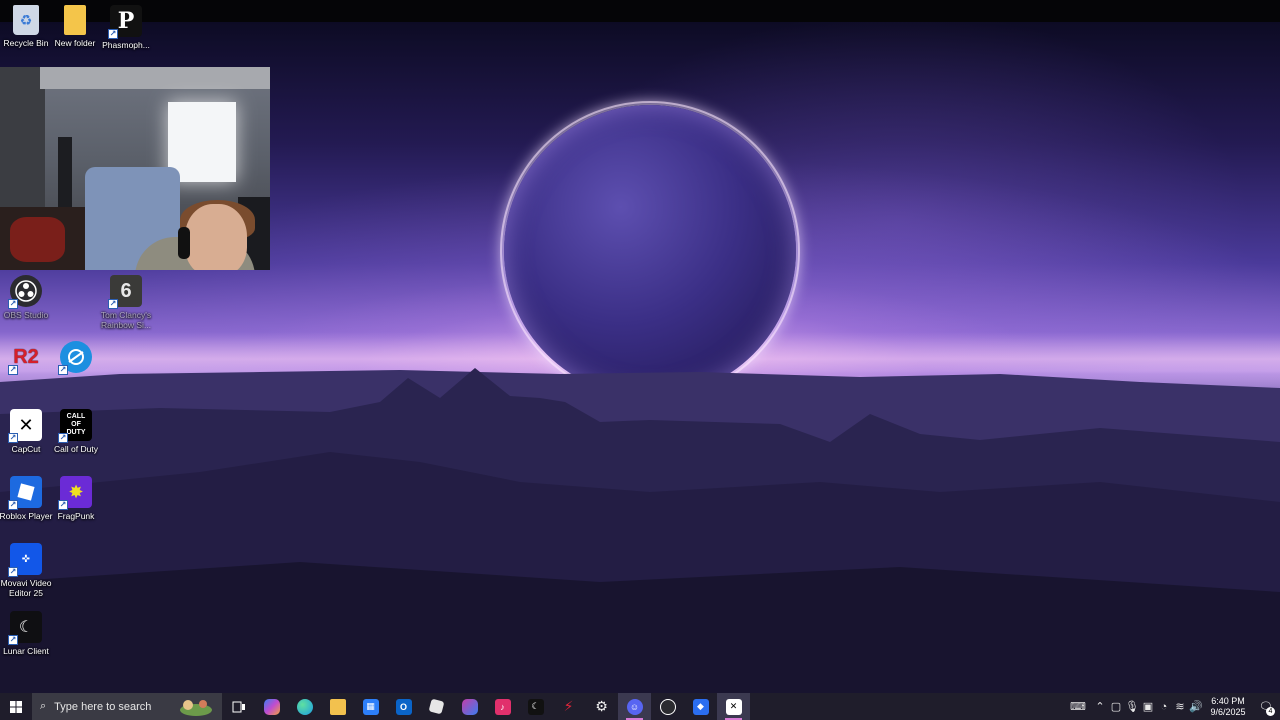 This screenshot has height=720, width=1280. I want to click on search-highlight-icon, so click(196, 708).